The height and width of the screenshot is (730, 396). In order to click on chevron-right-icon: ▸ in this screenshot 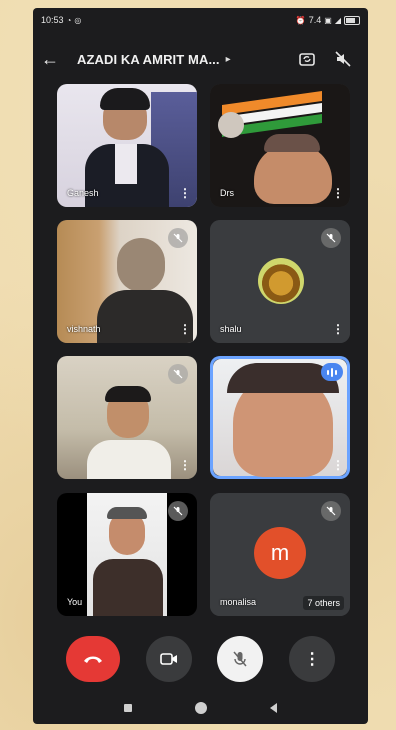, I will do `click(228, 59)`.